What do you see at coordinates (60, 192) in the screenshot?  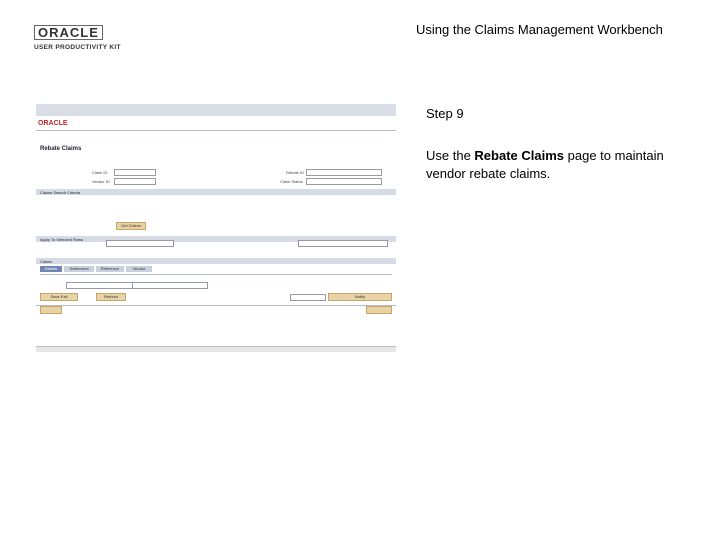 I see `screenshot-search-section-title: Claims Search Criteria` at bounding box center [60, 192].